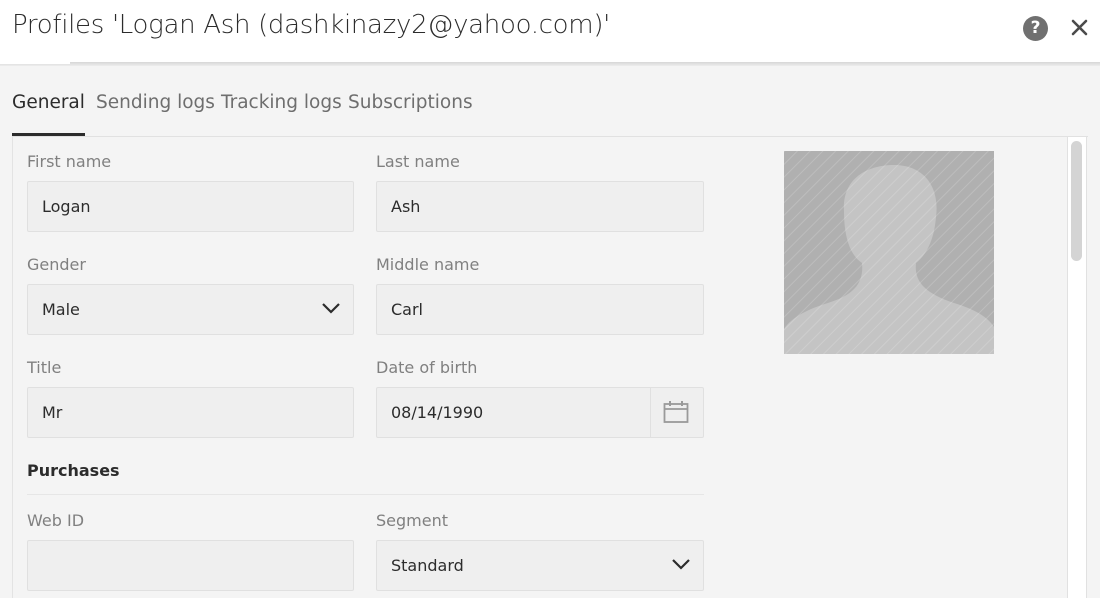 Image resolution: width=1100 pixels, height=598 pixels. I want to click on title-bar-shadow, so click(550, 64).